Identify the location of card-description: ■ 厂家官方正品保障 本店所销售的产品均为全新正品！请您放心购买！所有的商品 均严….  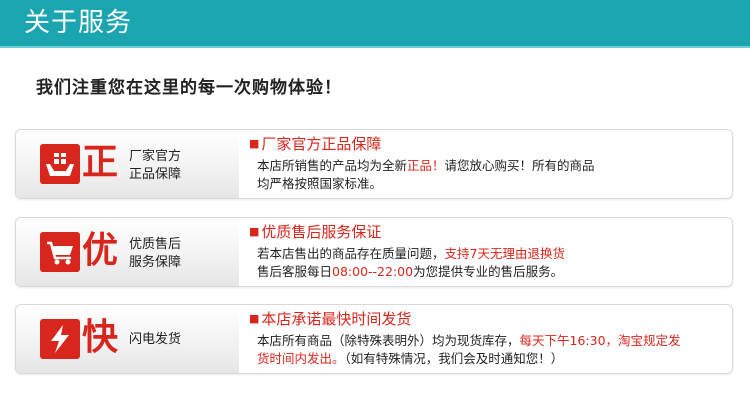
(489, 164).